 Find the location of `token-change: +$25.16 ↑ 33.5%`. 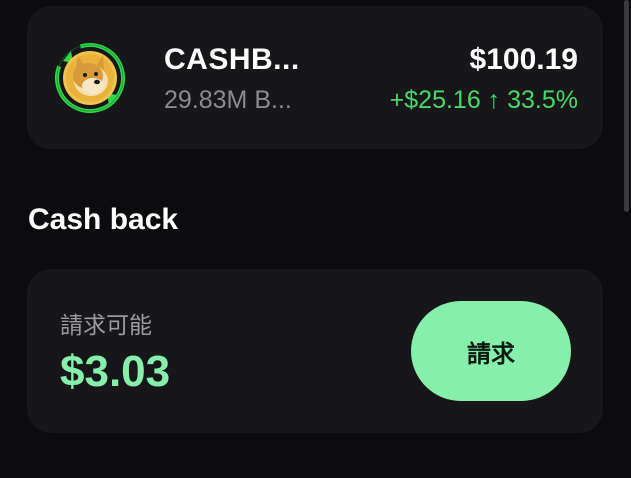

token-change: +$25.16 ↑ 33.5% is located at coordinates (483, 100).